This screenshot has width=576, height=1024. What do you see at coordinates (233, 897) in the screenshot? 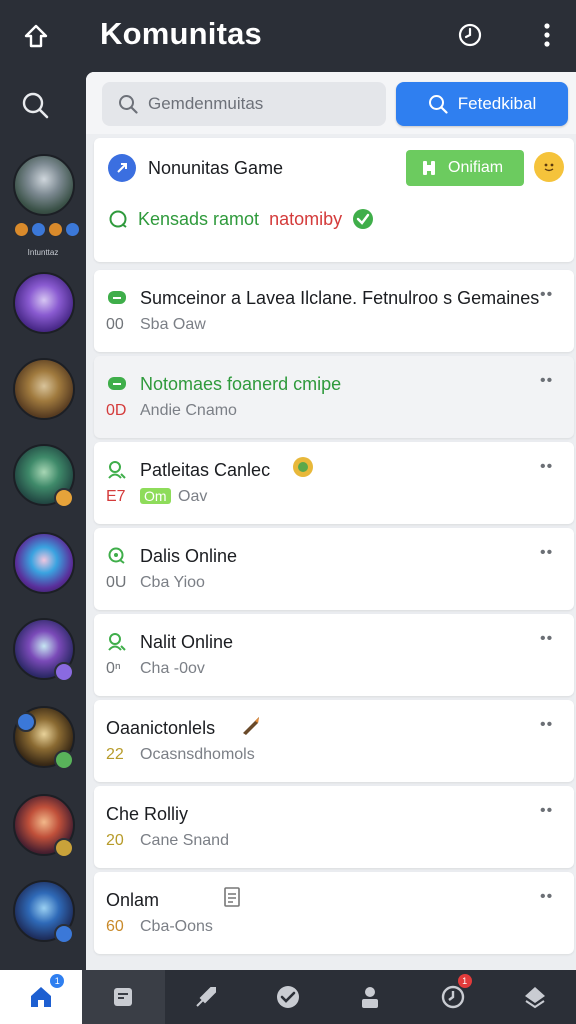
I see `document-icon` at bounding box center [233, 897].